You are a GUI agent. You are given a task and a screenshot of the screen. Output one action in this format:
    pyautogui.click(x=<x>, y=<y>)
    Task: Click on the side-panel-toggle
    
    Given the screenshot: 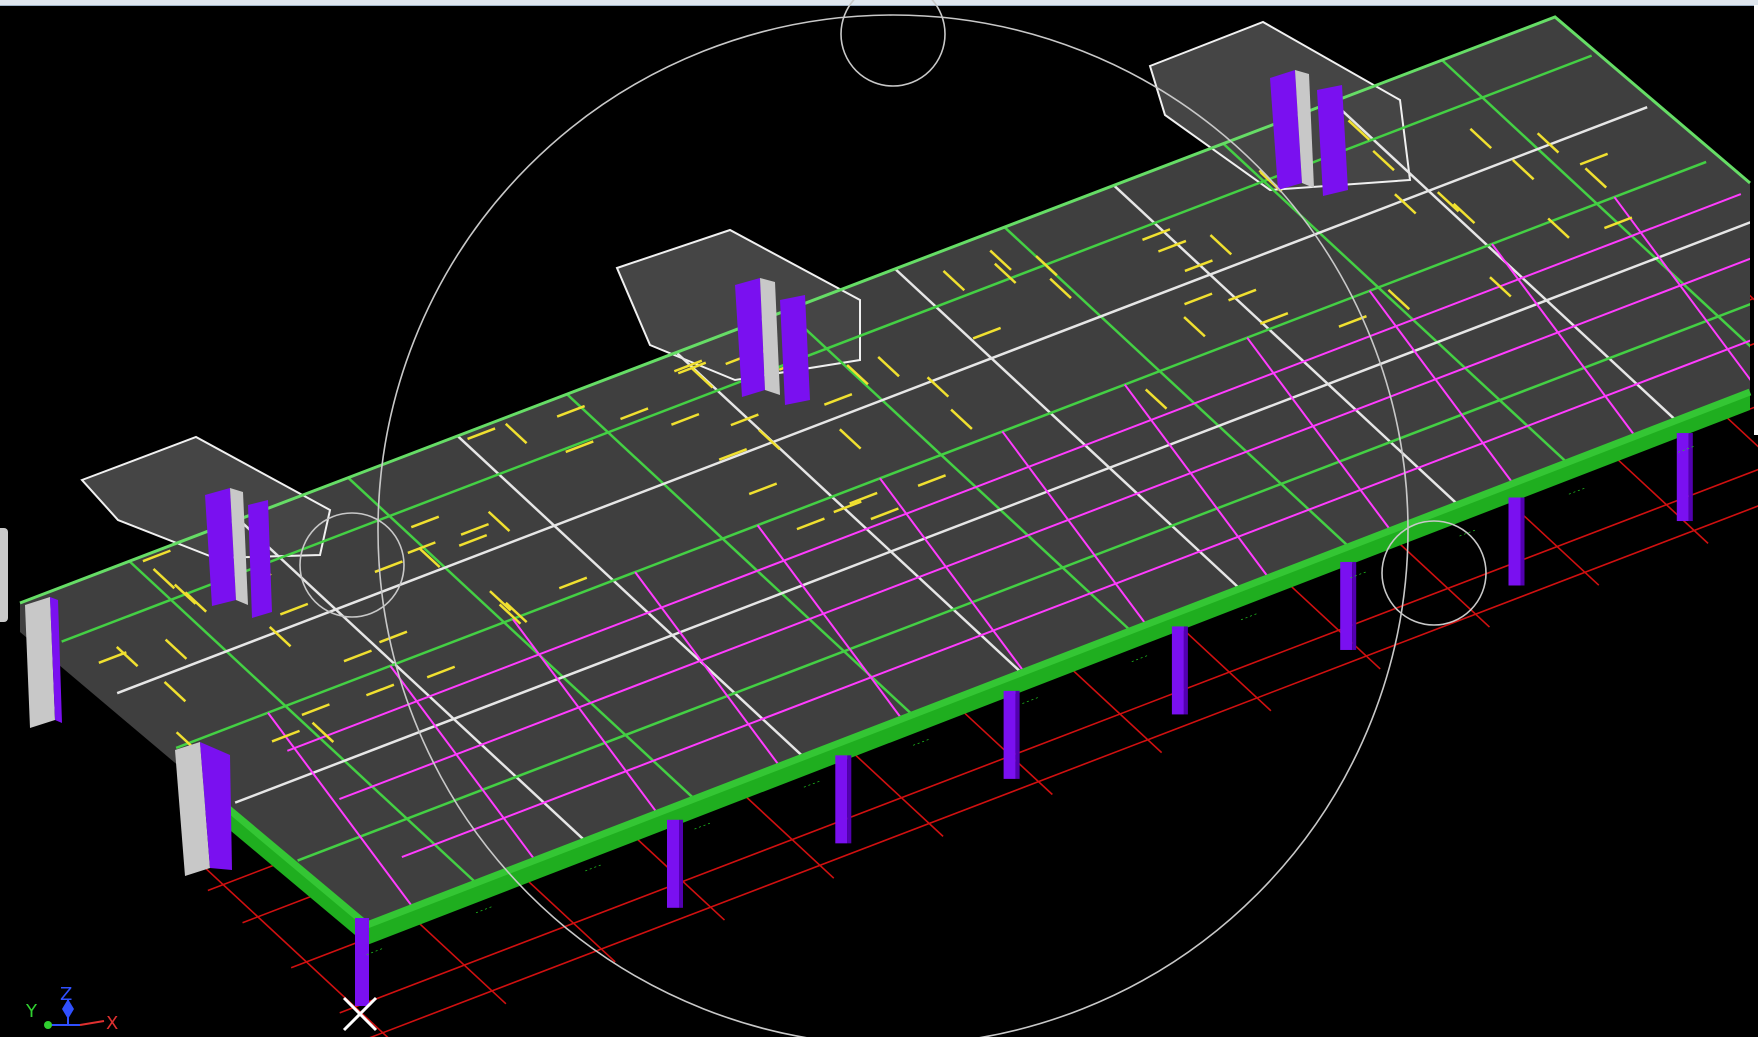 What is the action you would take?
    pyautogui.click(x=4, y=575)
    